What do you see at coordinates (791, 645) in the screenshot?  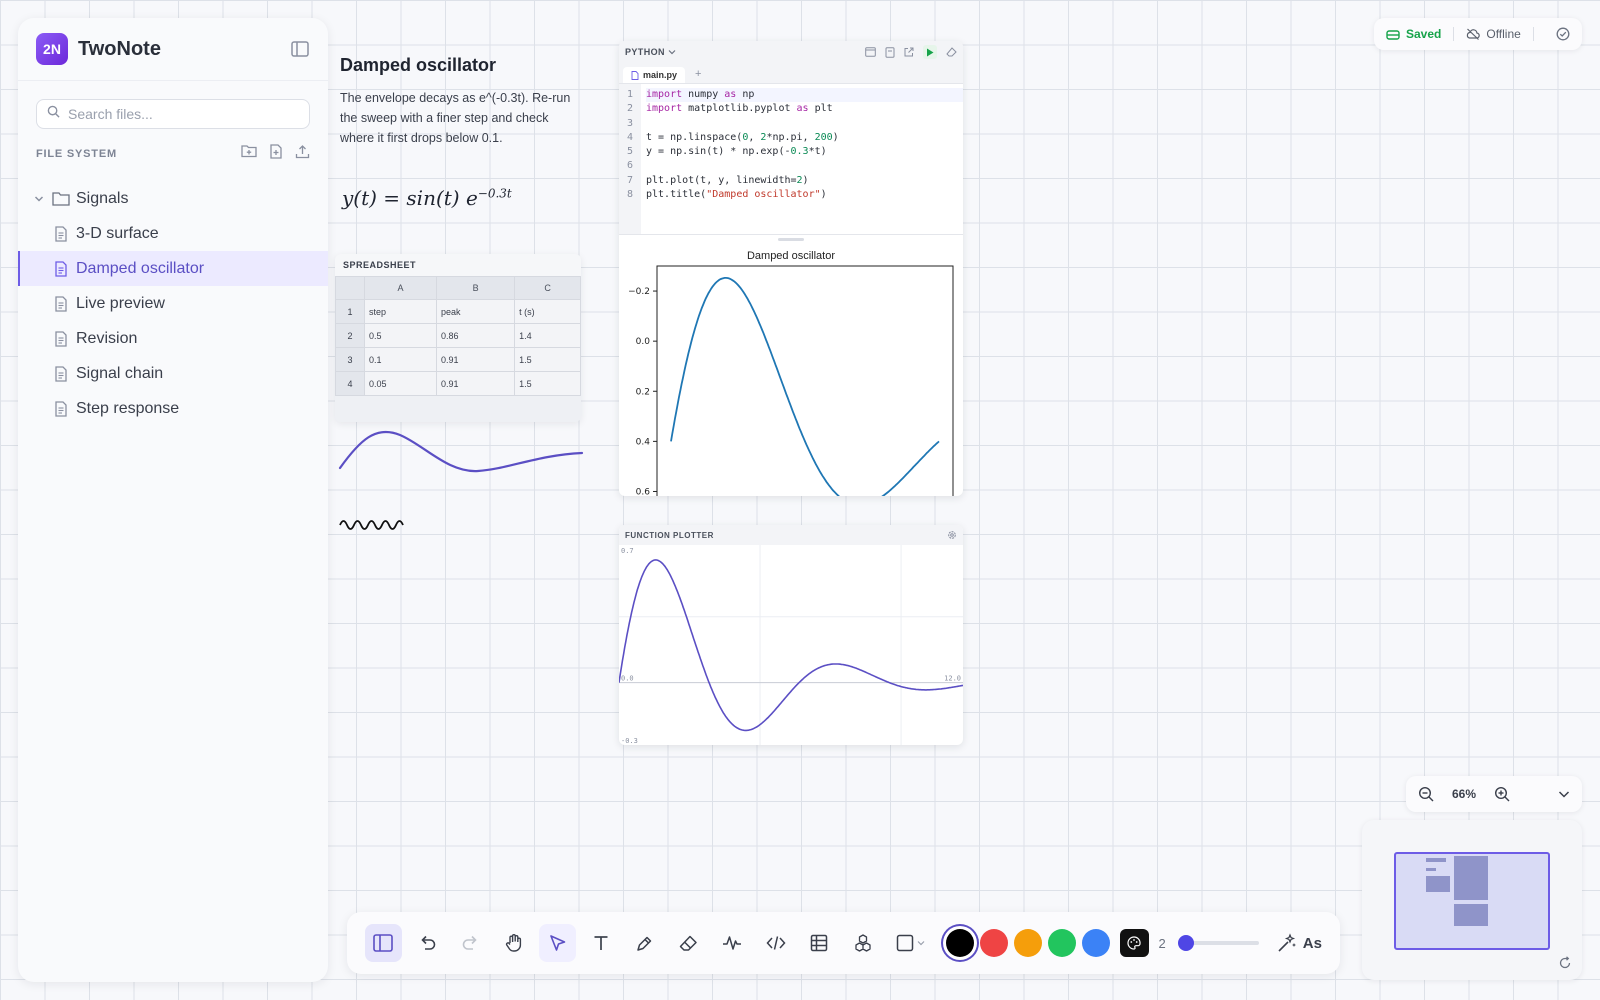 I see `function-plot-canvas: 0.7 -0.3 0.0 12.0` at bounding box center [791, 645].